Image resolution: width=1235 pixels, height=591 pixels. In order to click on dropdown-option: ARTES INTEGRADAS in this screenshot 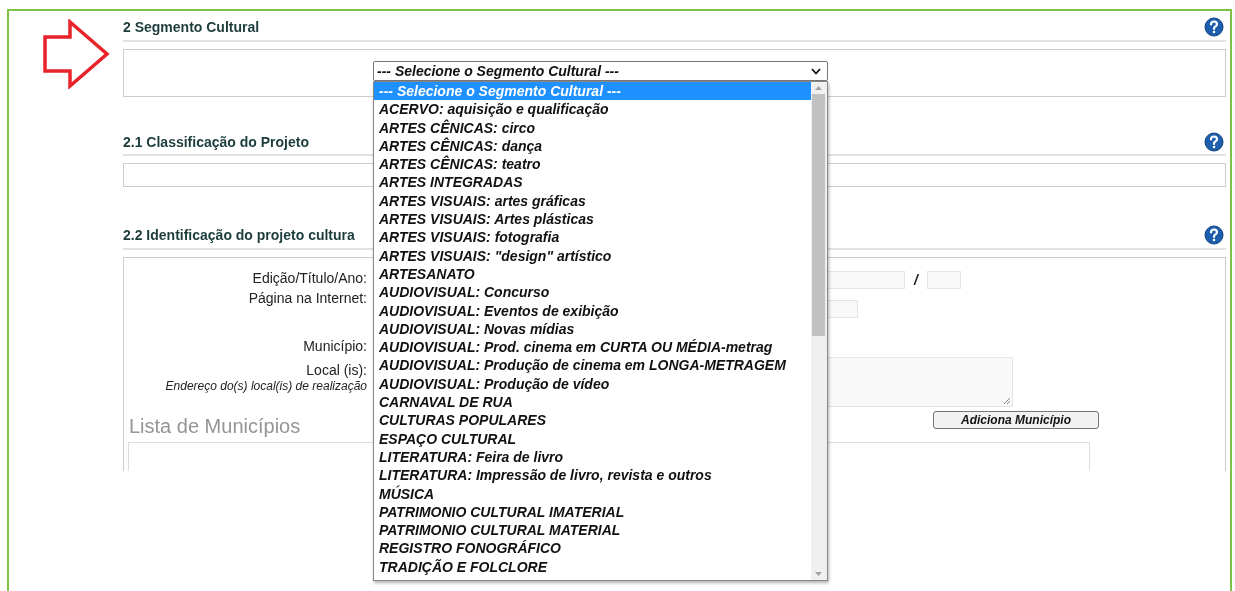, I will do `click(592, 182)`.